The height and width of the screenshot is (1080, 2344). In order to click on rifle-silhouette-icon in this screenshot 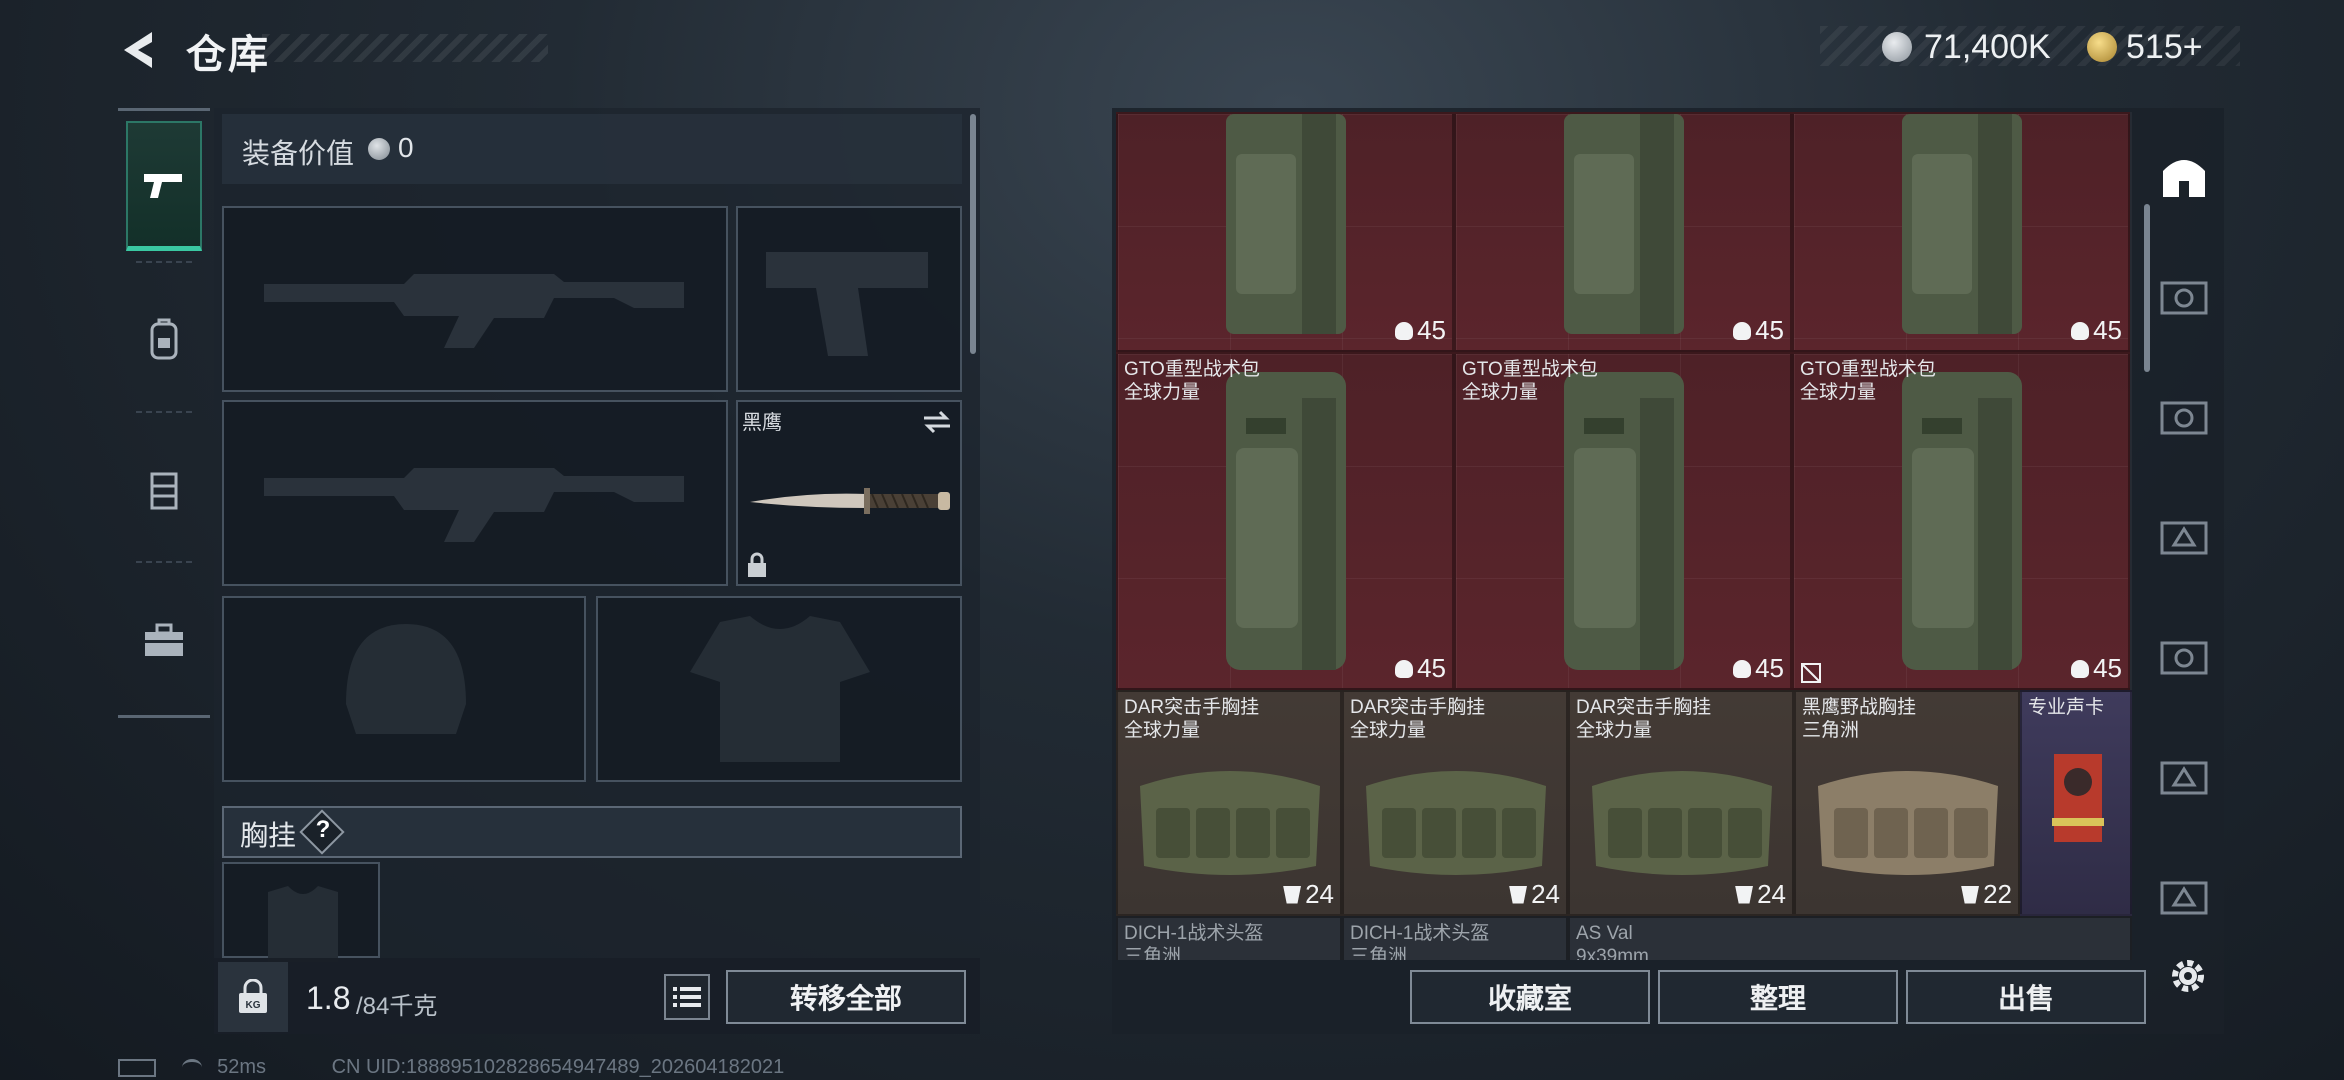, I will do `click(474, 311)`.